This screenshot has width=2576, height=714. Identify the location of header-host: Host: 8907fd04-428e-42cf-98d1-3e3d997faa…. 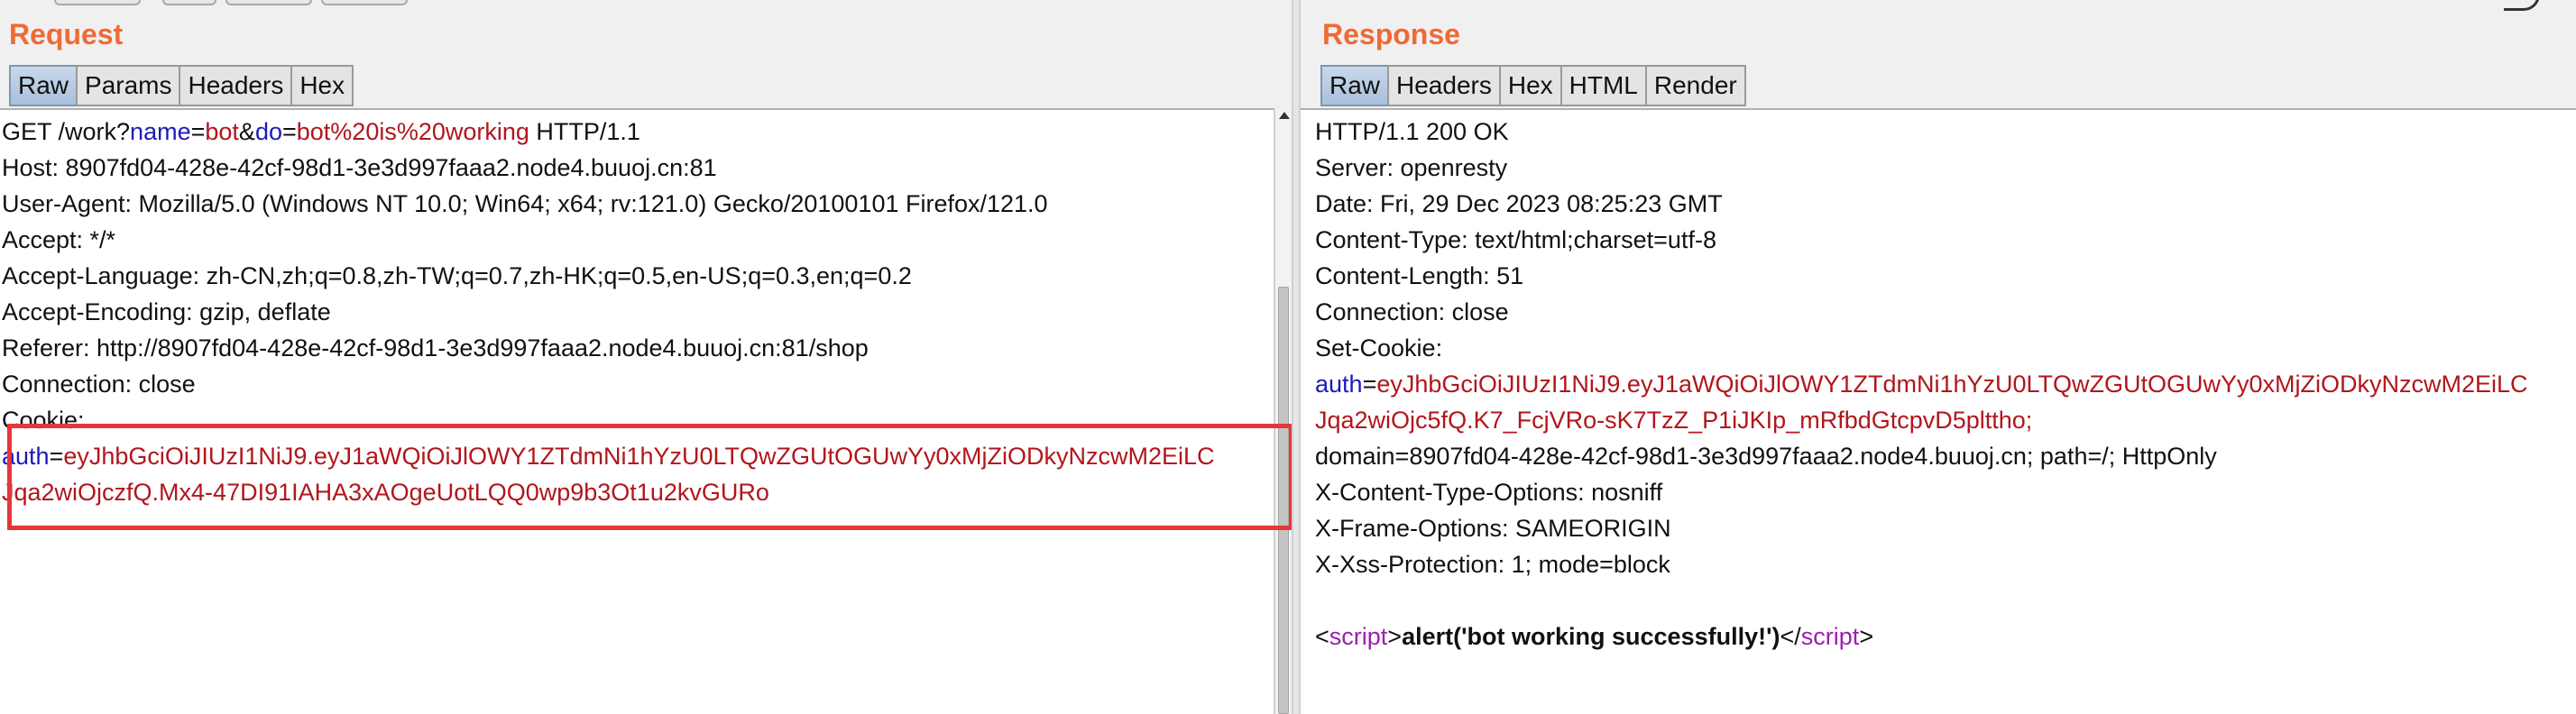
(359, 167).